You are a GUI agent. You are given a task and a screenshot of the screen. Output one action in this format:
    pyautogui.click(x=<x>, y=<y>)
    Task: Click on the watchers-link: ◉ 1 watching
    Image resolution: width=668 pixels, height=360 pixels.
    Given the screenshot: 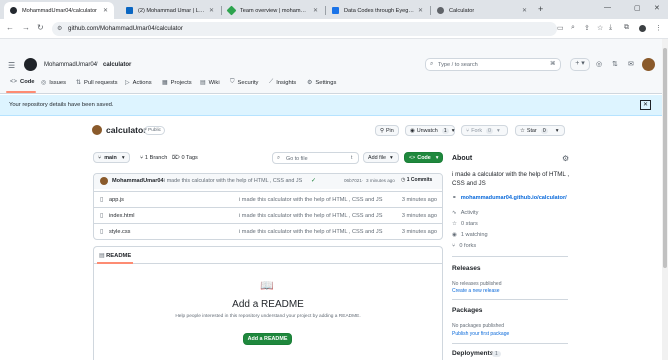 What is the action you would take?
    pyautogui.click(x=470, y=235)
    